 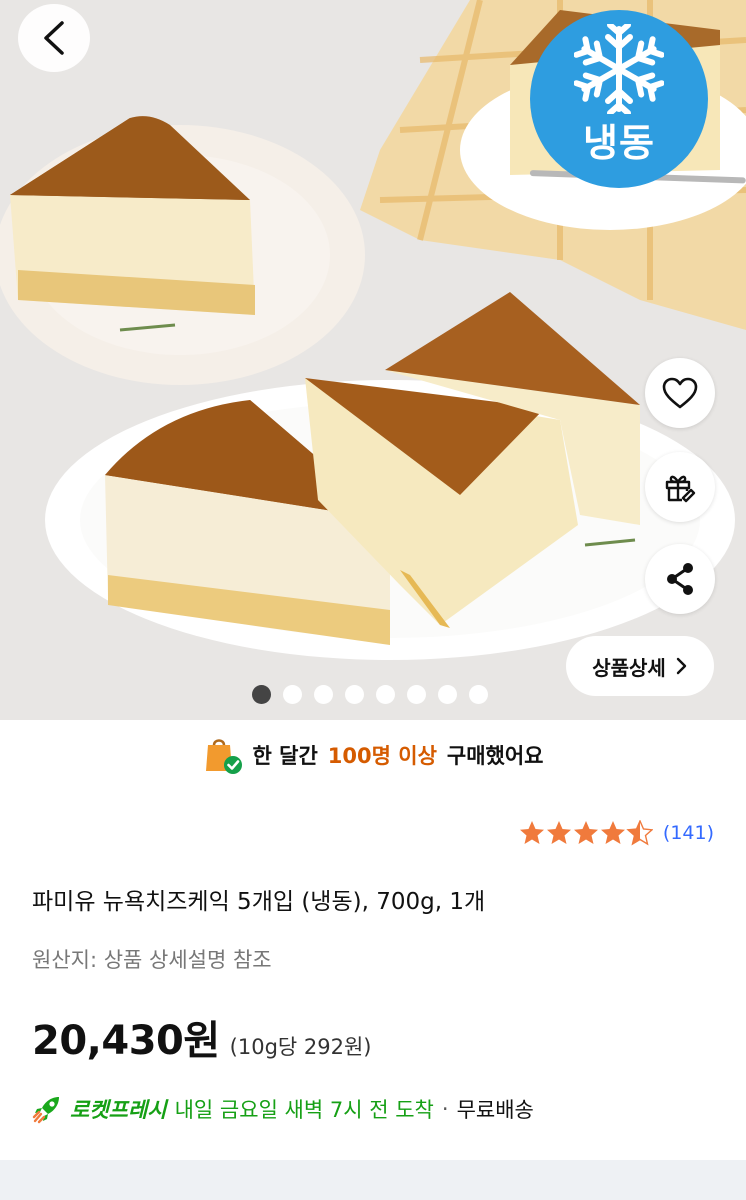 I want to click on frozen-badge: 냉동, so click(x=619, y=99).